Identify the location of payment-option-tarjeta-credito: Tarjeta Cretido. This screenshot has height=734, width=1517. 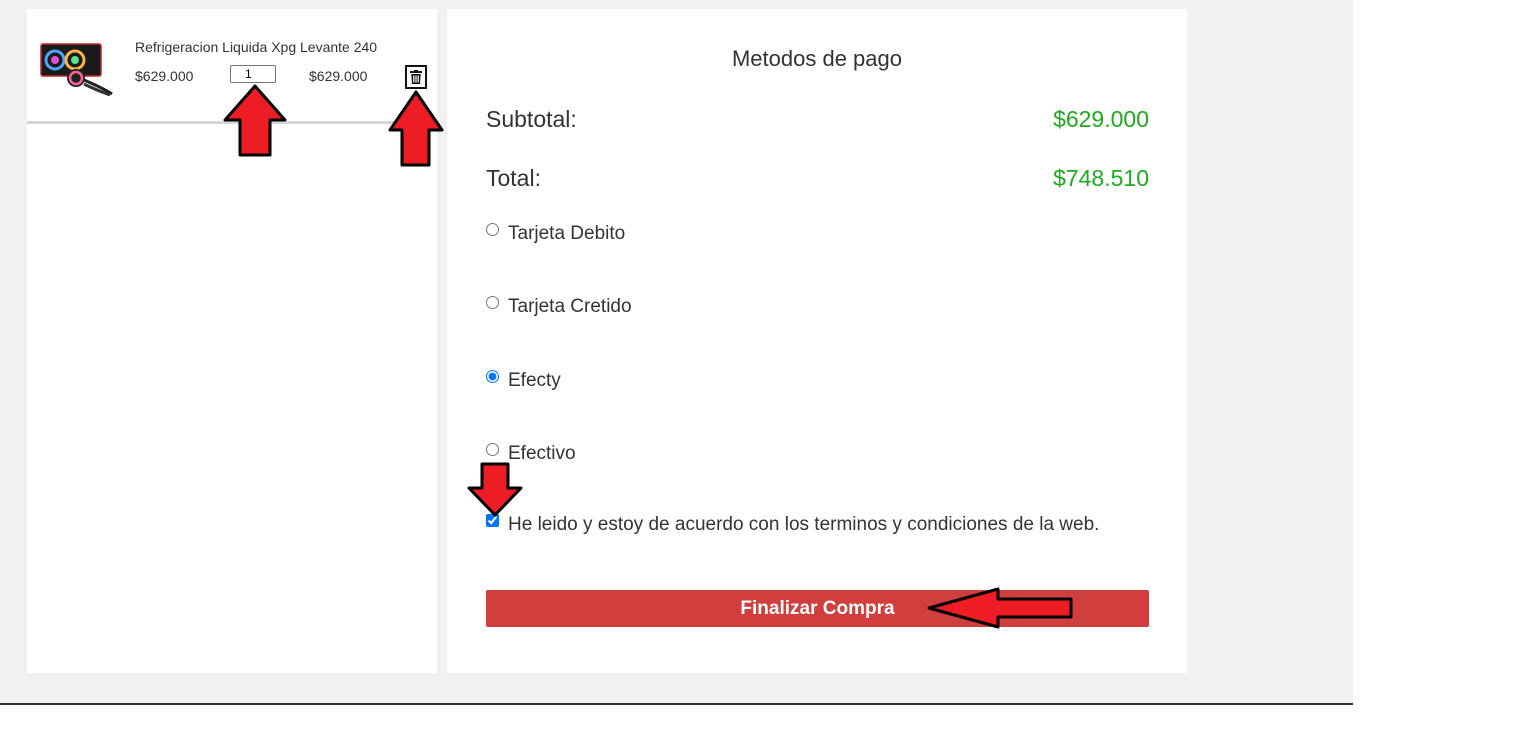
(559, 307).